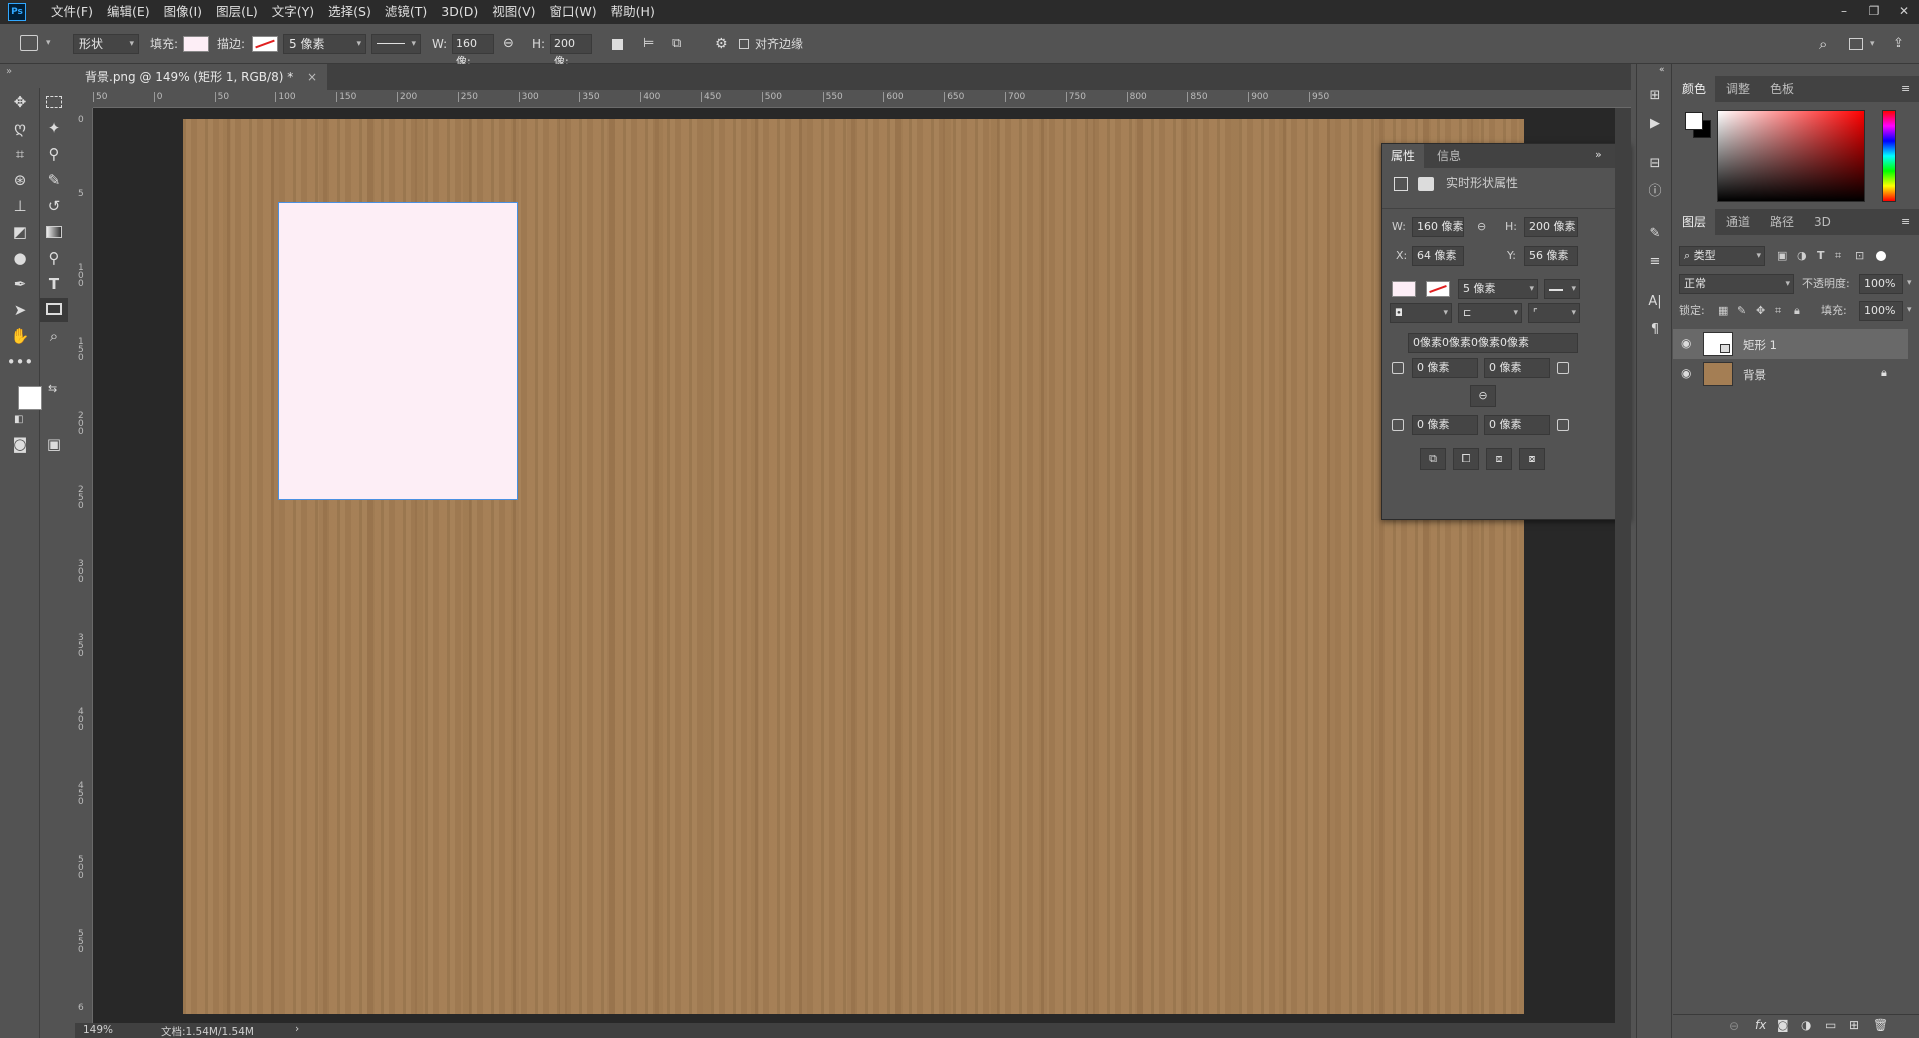 This screenshot has width=1919, height=1038. What do you see at coordinates (1904, 12) in the screenshot?
I see `close-button: ✕` at bounding box center [1904, 12].